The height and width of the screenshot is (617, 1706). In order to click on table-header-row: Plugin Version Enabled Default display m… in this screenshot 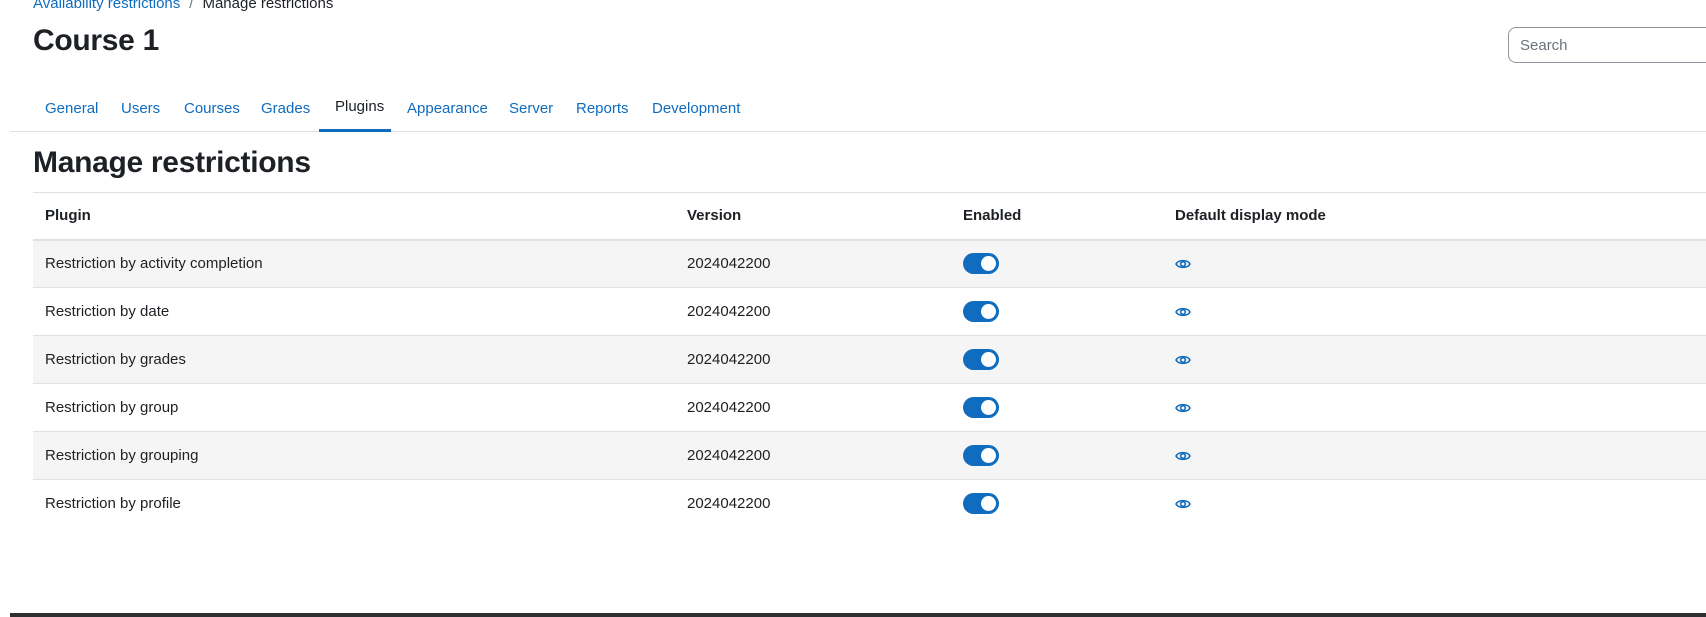, I will do `click(869, 216)`.